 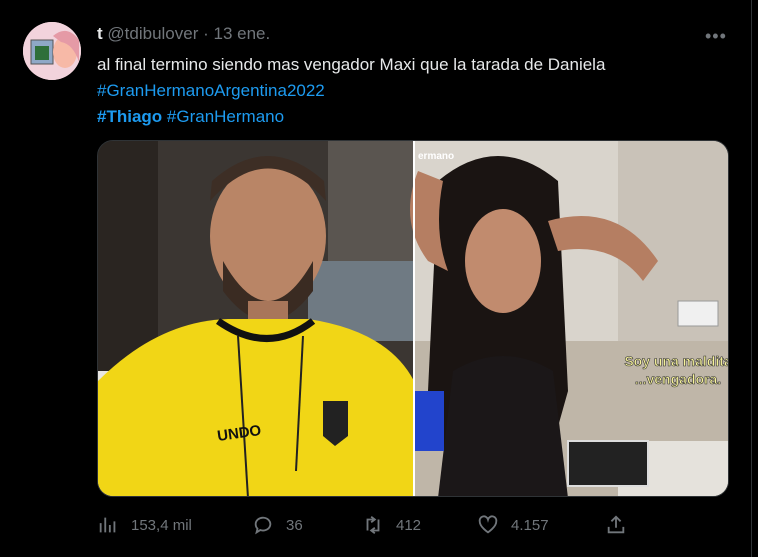 What do you see at coordinates (225, 116) in the screenshot?
I see `hashtag-granhermano: #GranHermano` at bounding box center [225, 116].